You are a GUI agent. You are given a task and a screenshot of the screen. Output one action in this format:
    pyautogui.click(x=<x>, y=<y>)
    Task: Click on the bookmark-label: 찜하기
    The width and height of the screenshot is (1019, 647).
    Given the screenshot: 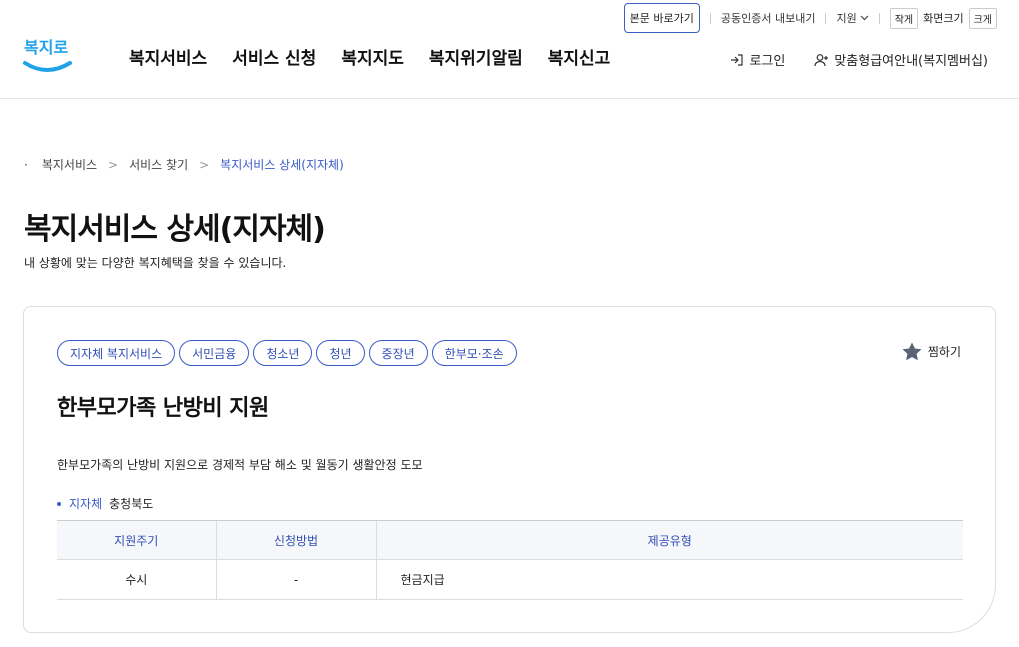 What is the action you would take?
    pyautogui.click(x=944, y=352)
    